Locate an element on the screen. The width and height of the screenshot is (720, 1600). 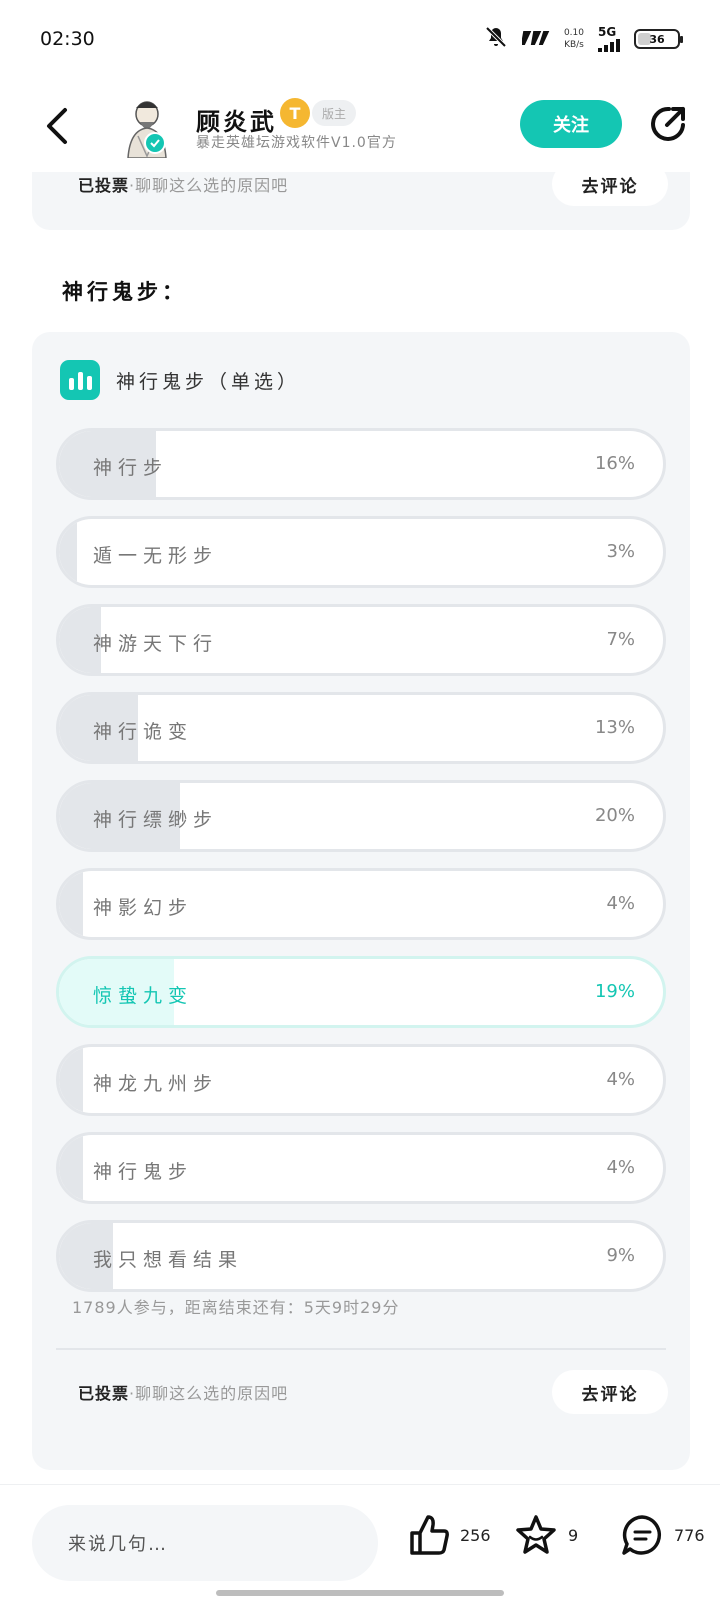
poll-option-percent: 19% is located at coordinates (614, 991).